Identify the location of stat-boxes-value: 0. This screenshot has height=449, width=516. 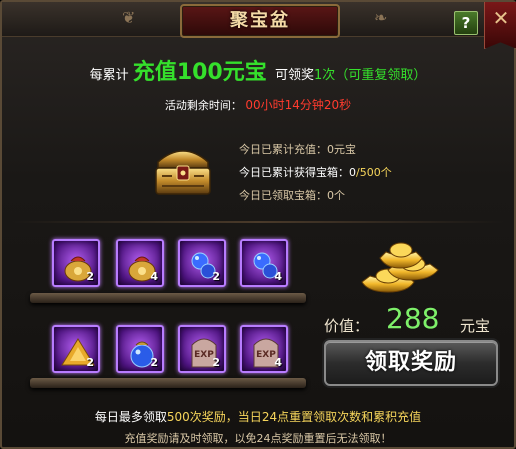
(352, 172).